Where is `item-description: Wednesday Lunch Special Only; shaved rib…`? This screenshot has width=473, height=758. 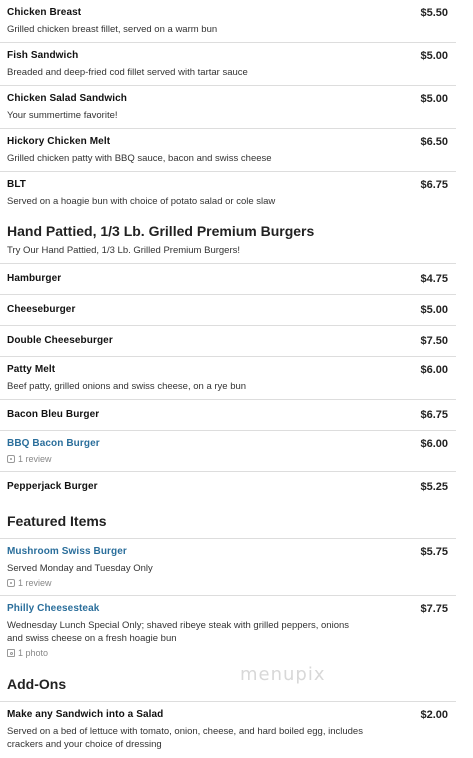
item-description: Wednesday Lunch Special Only; shaved rib… is located at coordinates (178, 632).